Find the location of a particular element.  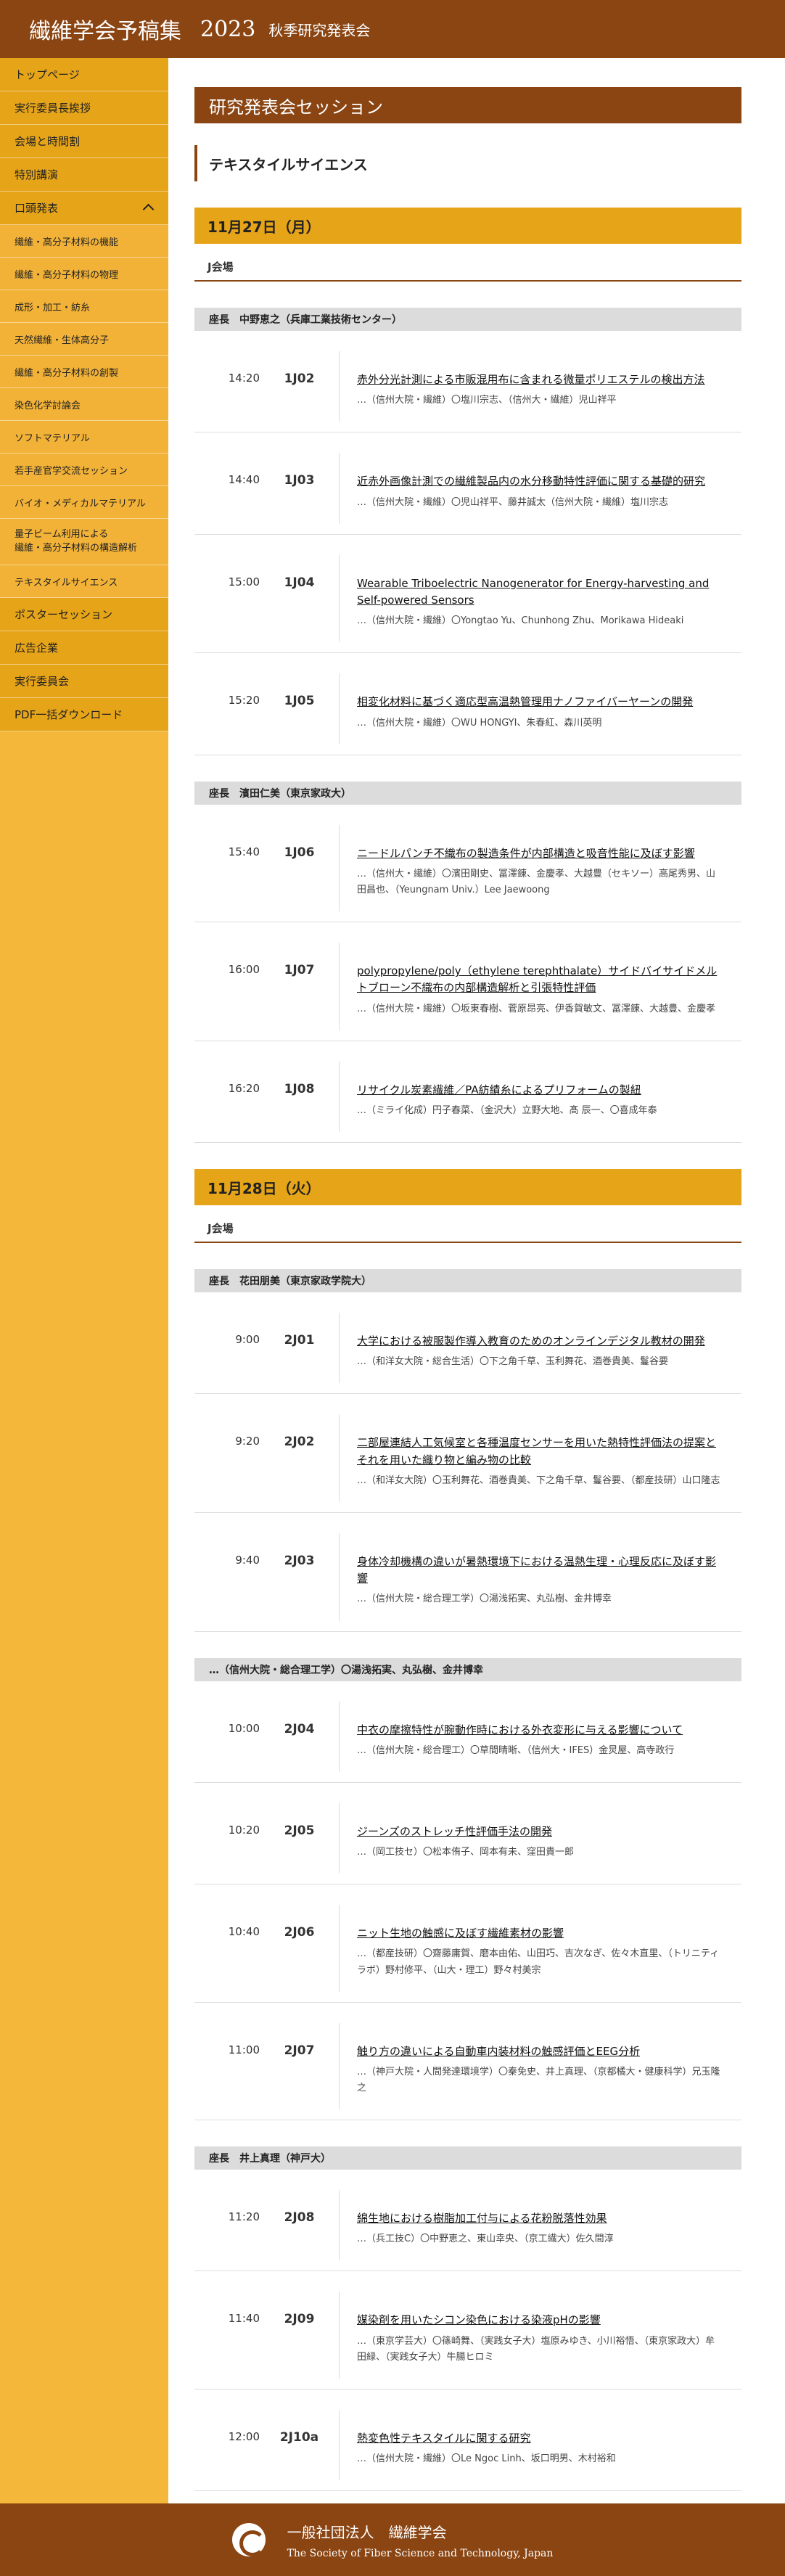

talk-title-link: ニット生地の触感に及ぼす繊維素材の影響 is located at coordinates (540, 1933).